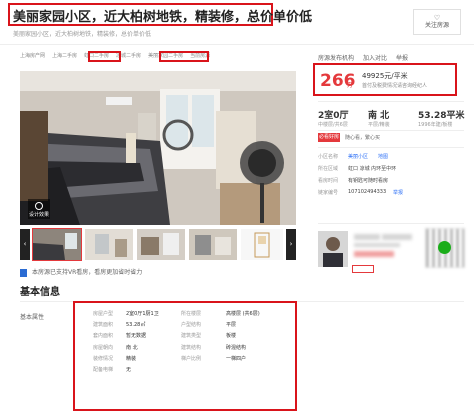 The image size is (474, 412). What do you see at coordinates (39, 206) in the screenshot?
I see `vr-icon` at bounding box center [39, 206].